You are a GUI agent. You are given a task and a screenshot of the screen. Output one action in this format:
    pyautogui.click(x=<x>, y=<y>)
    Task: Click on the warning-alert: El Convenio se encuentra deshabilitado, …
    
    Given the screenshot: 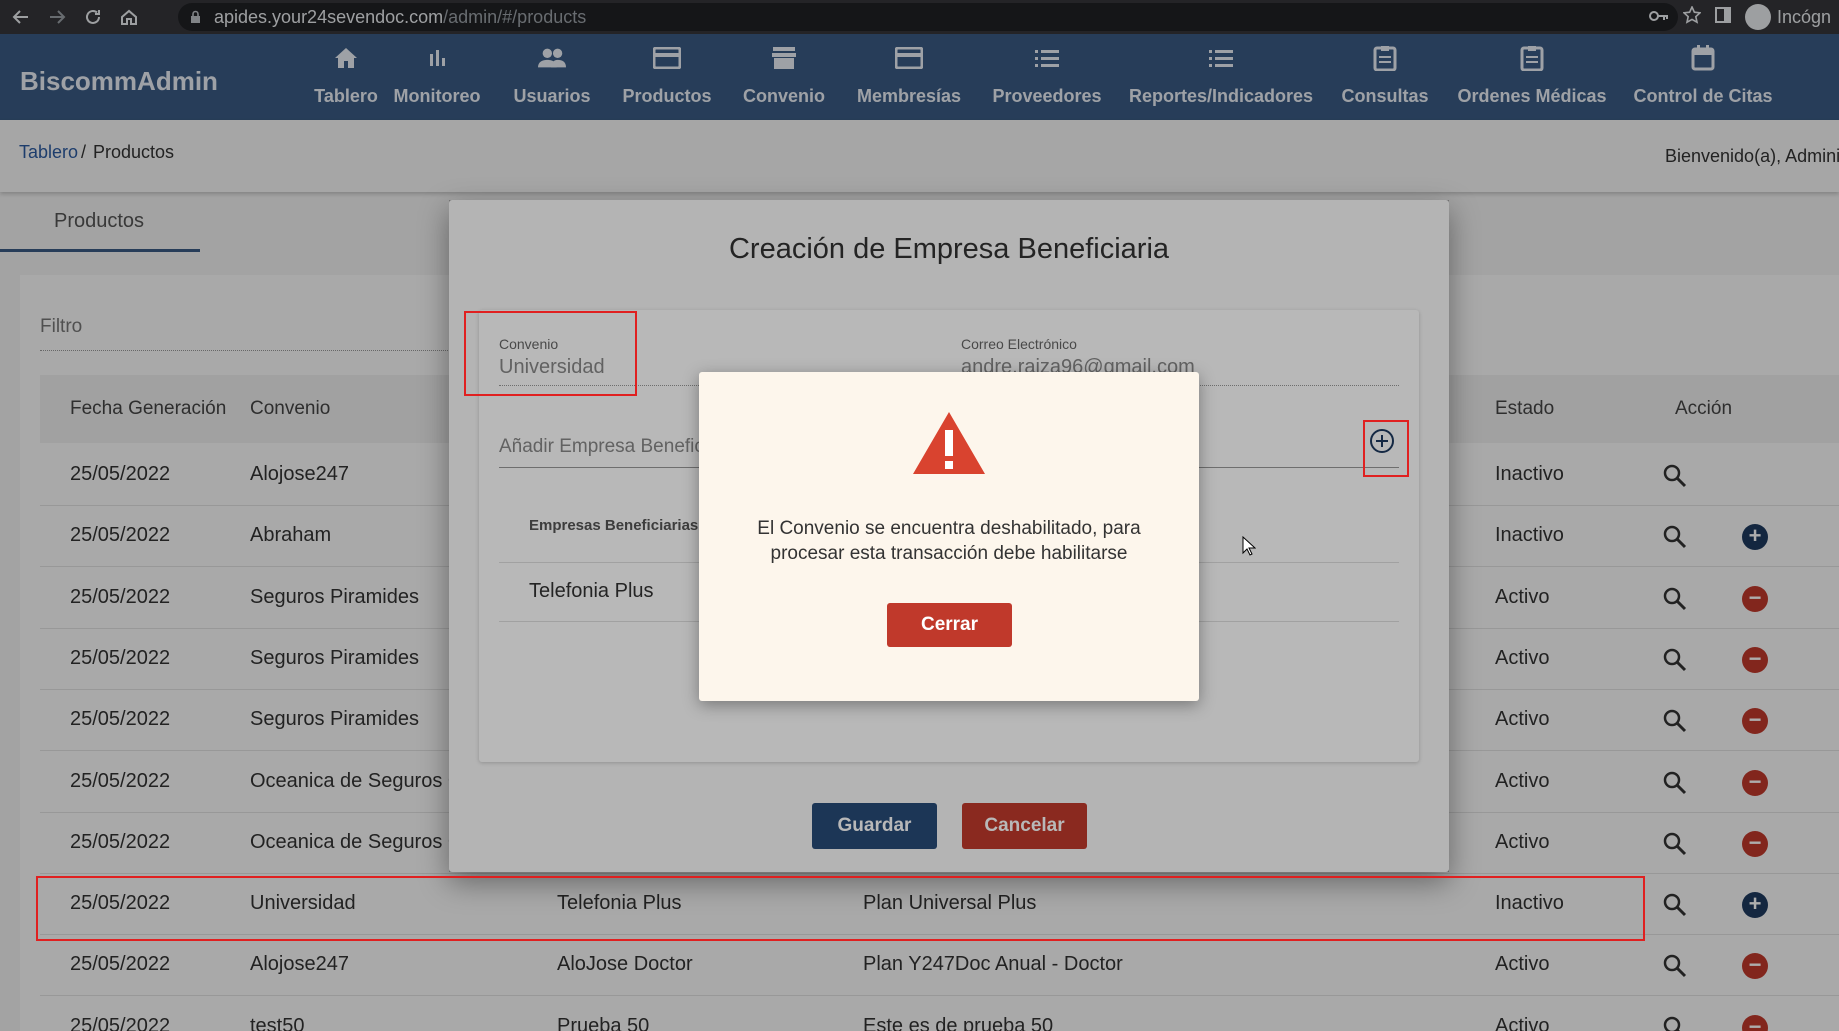 What is the action you would take?
    pyautogui.click(x=949, y=536)
    